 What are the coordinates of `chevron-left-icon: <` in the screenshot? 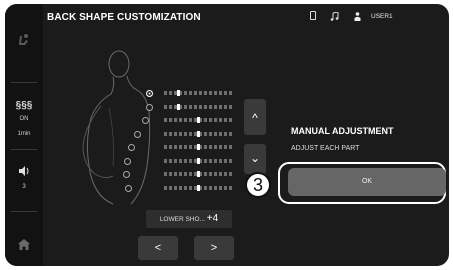 It's located at (158, 248).